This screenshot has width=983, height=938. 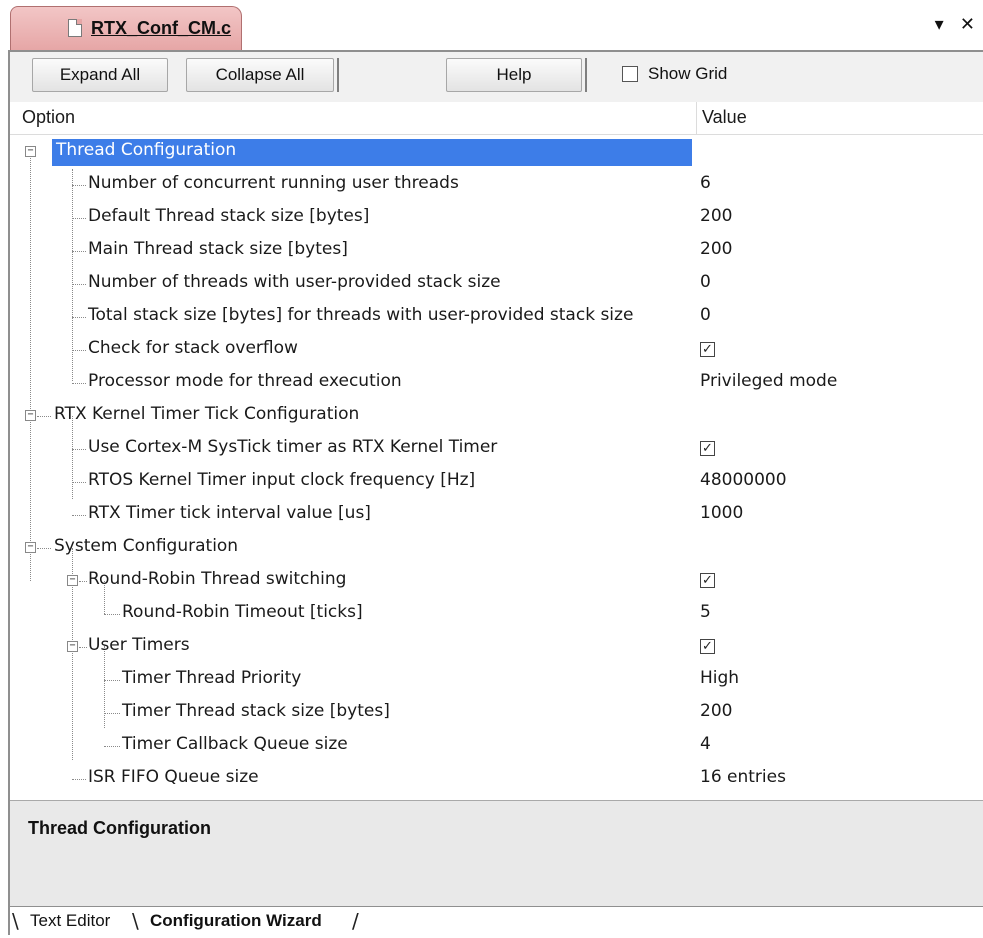 I want to click on option-value: 16 entries, so click(x=743, y=777).